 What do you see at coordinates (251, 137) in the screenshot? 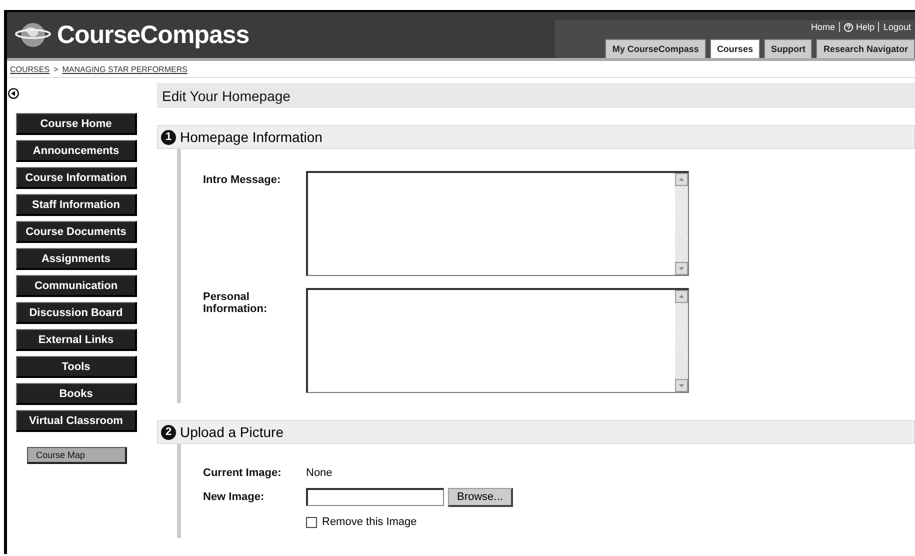
I see `section-title: Homepage Information` at bounding box center [251, 137].